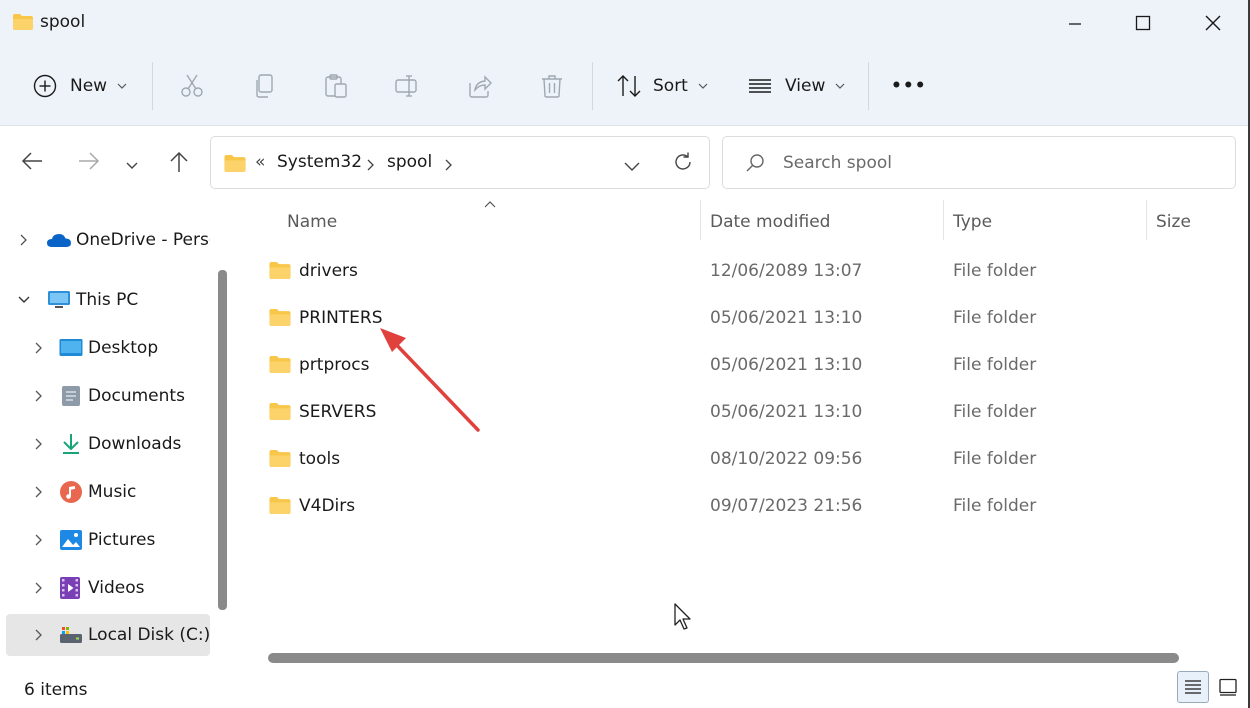  I want to click on this-pc-icon, so click(59, 299).